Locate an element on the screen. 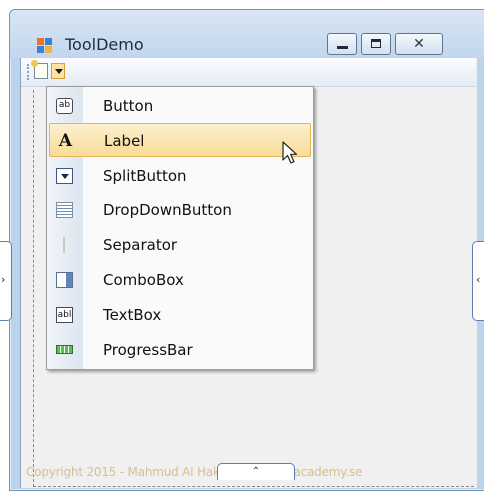  menu-item-separator: Separator is located at coordinates (180, 245).